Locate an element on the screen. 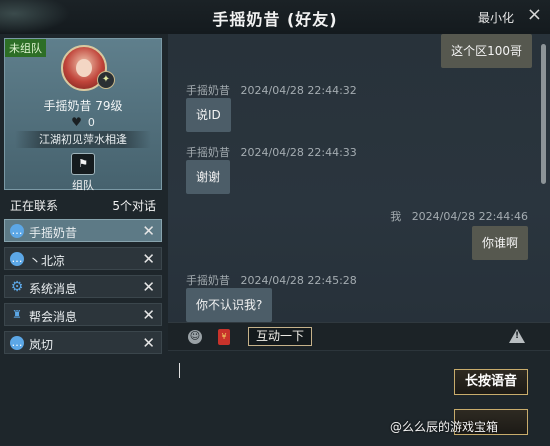 Image resolution: width=550 pixels, height=446 pixels. contact-item: … 丶北凉 ✕ is located at coordinates (83, 258).